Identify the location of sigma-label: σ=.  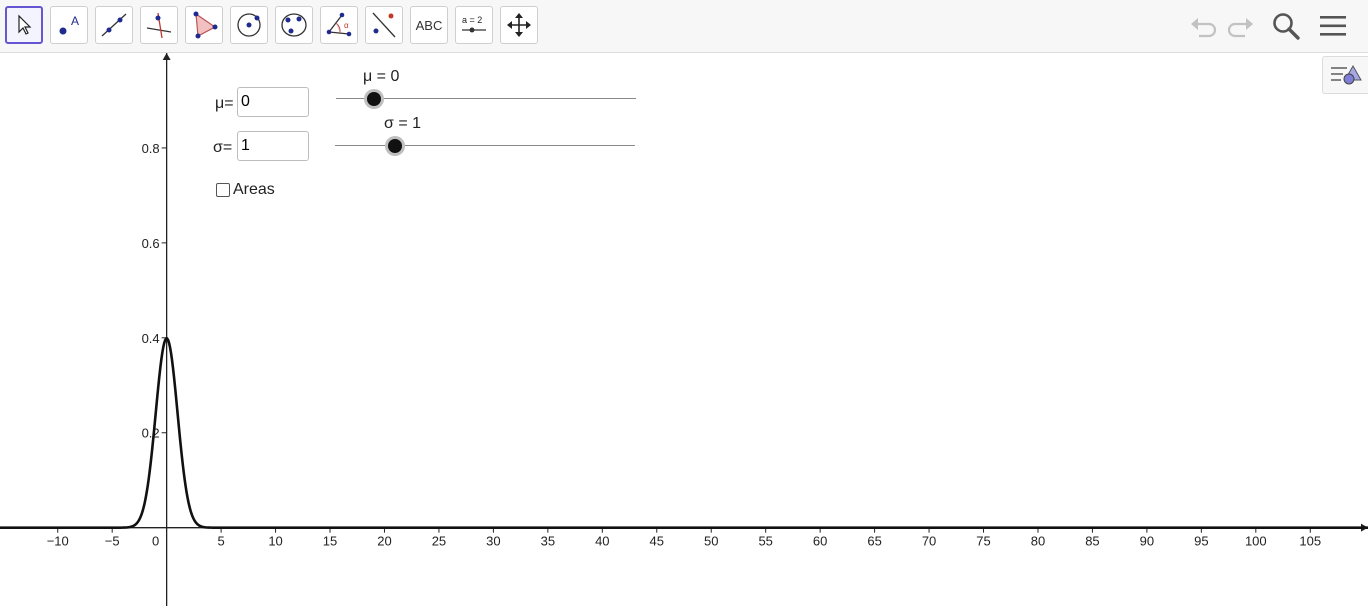
(223, 147).